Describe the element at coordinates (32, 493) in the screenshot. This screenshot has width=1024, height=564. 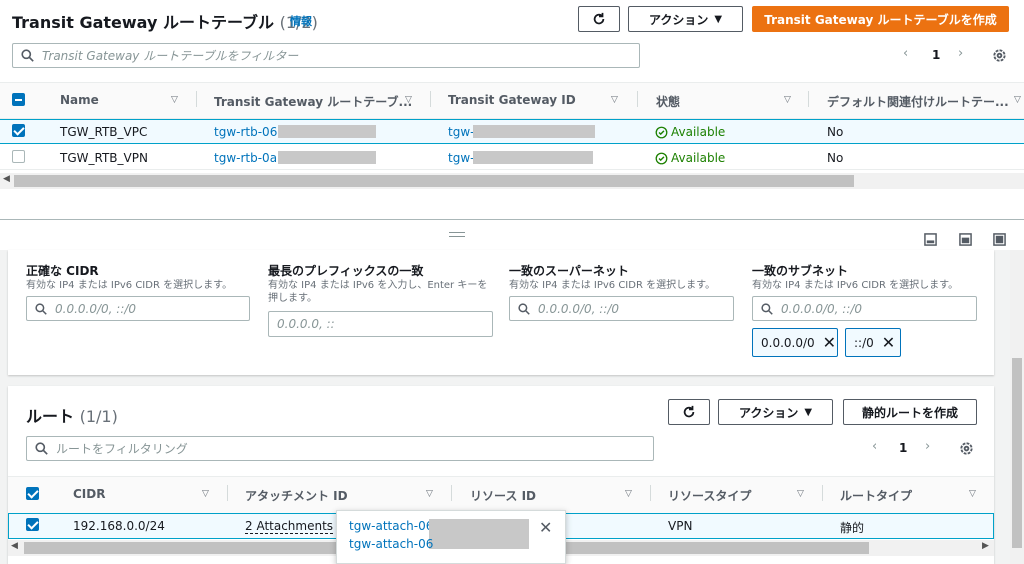
I see `routes-select-all-checkbox` at that location.